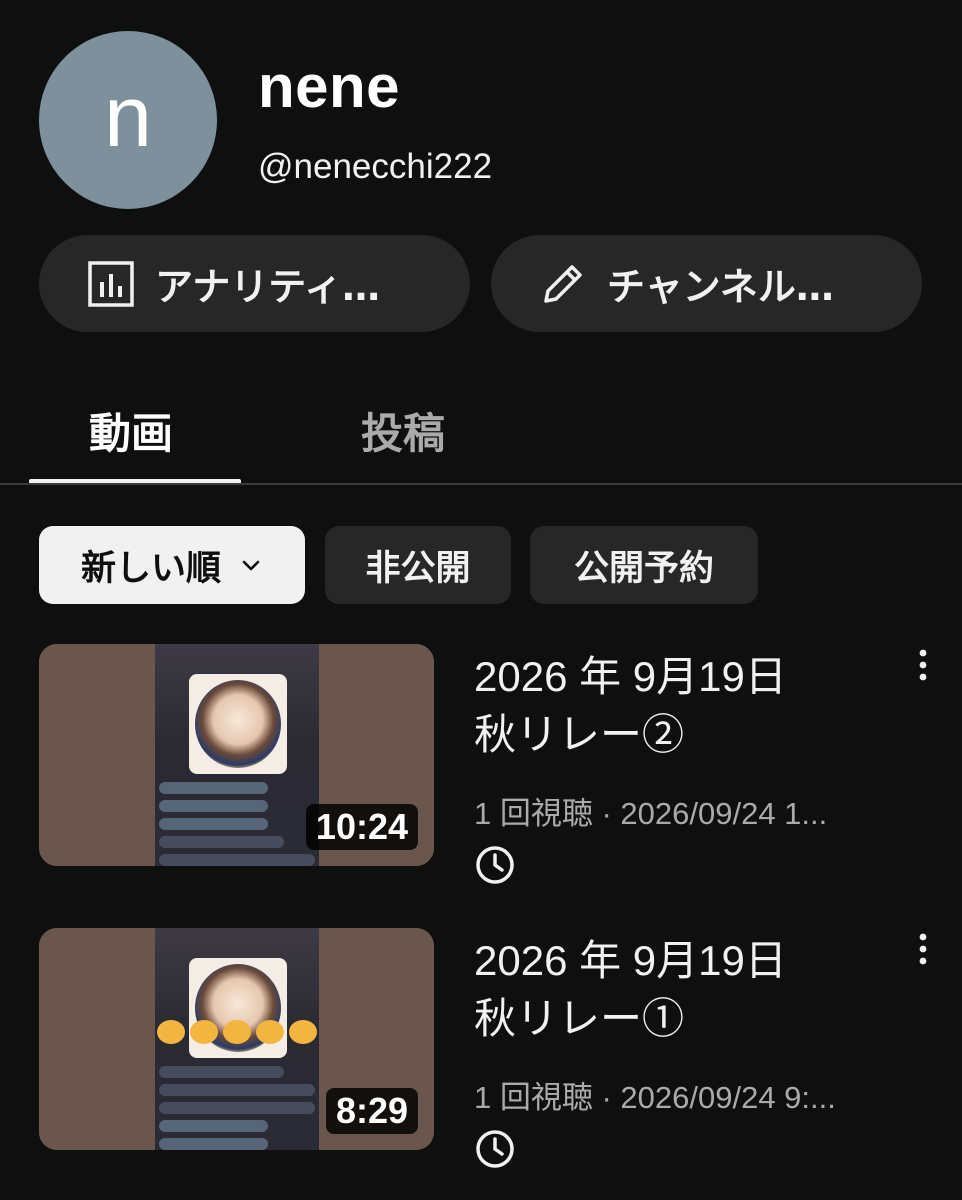 This screenshot has height=1200, width=962. What do you see at coordinates (371, 1111) in the screenshot?
I see `video-duration: 8:29` at bounding box center [371, 1111].